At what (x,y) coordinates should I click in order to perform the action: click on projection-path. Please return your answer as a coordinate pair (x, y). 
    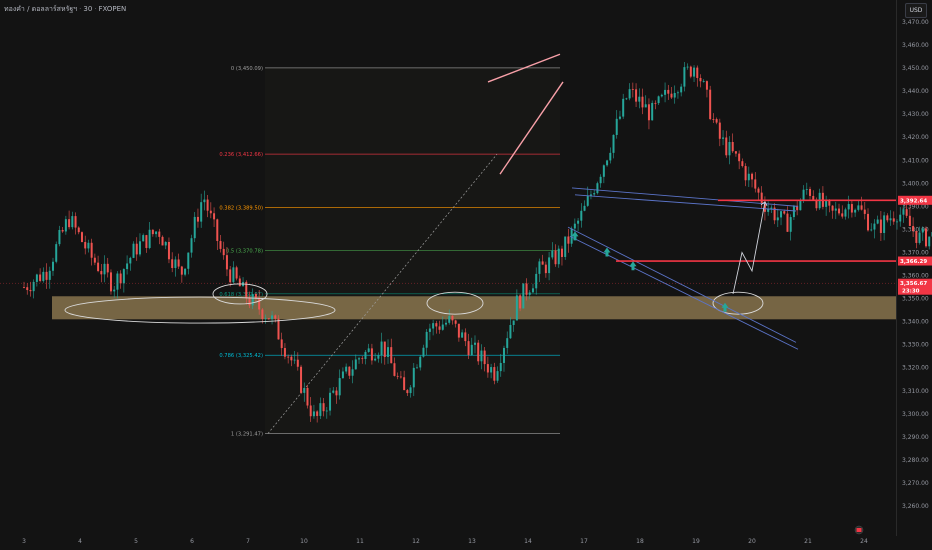
    Looking at the image, I should click on (749, 248).